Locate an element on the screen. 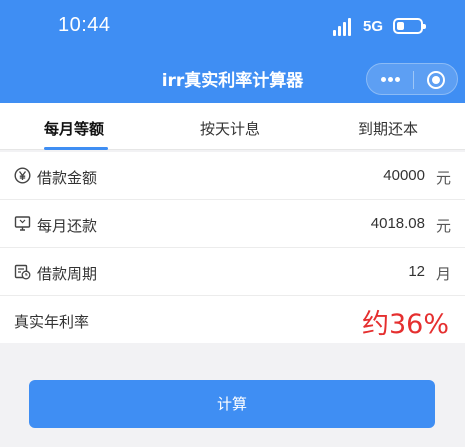 Image resolution: width=465 pixels, height=447 pixels. loan-term-unit: 月 is located at coordinates (443, 274).